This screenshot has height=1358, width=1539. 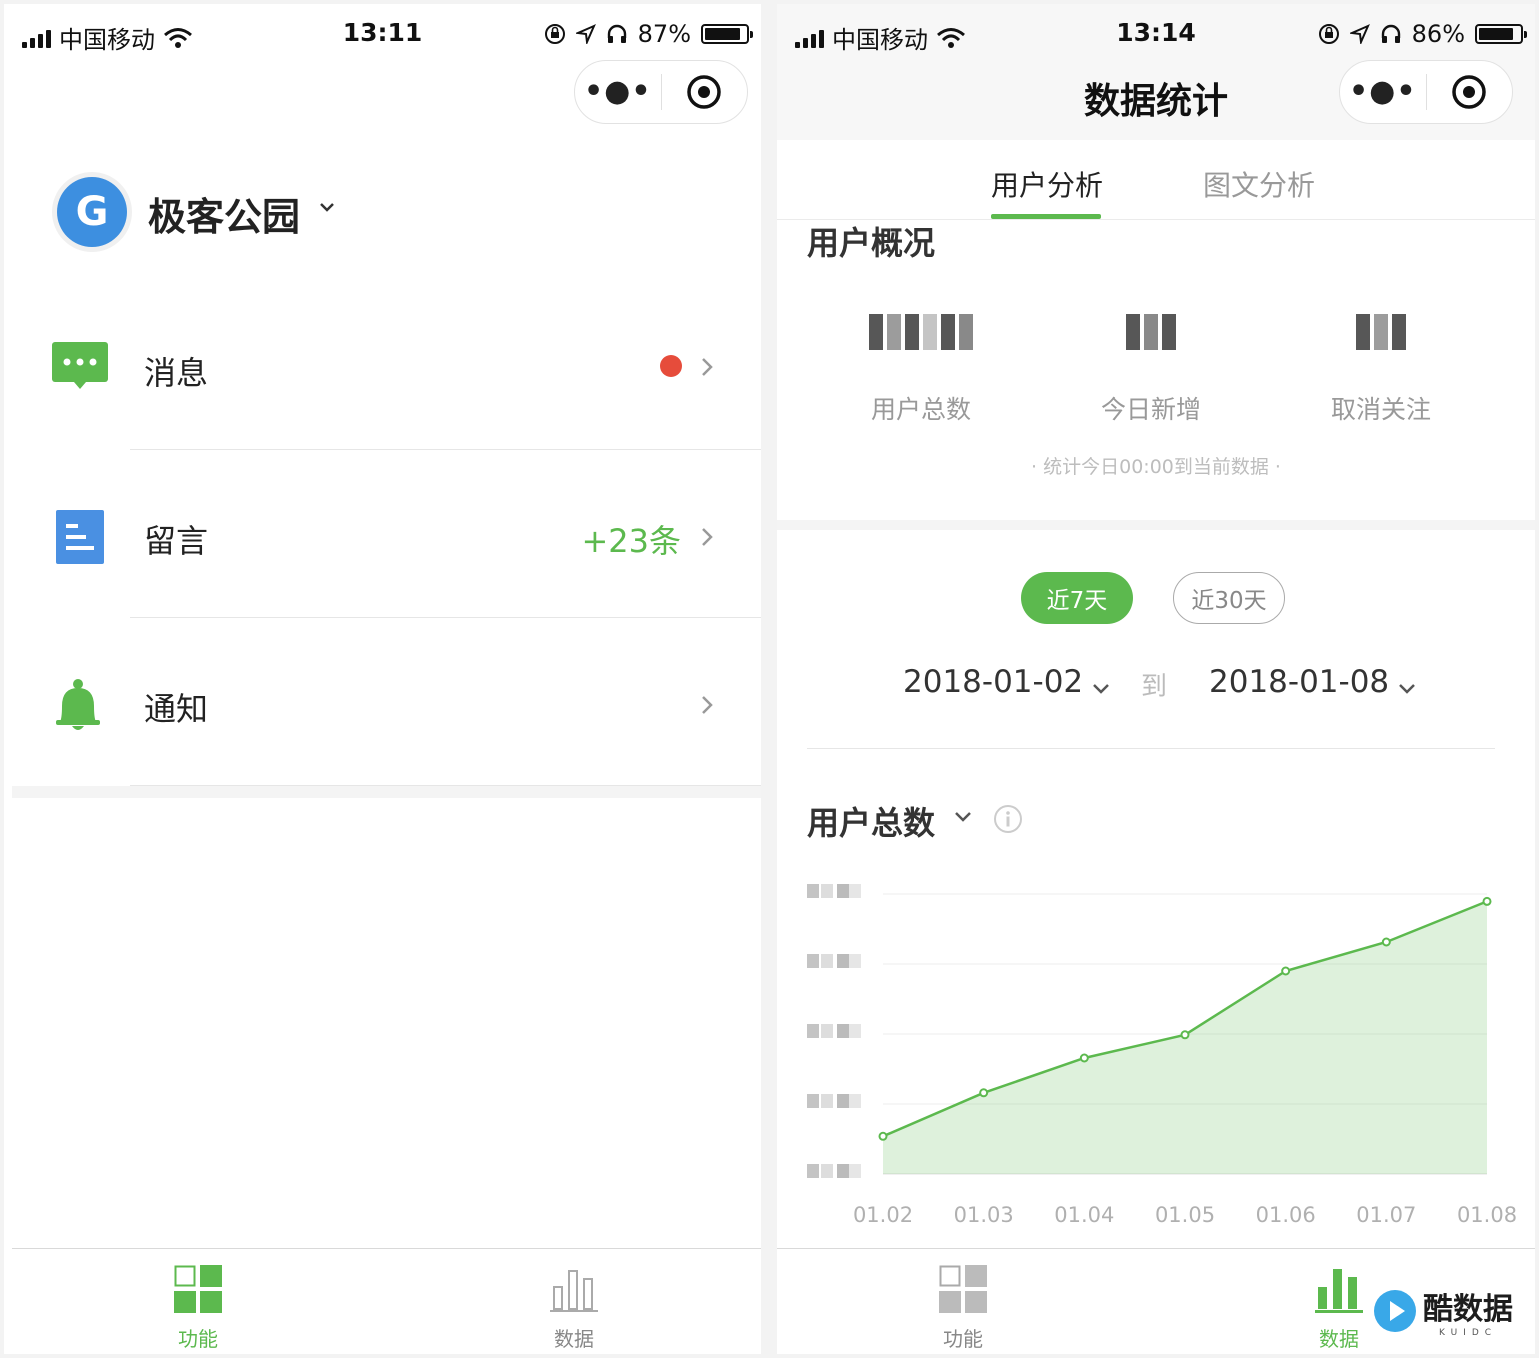 What do you see at coordinates (1380, 409) in the screenshot?
I see `stat-label: 取消关注` at bounding box center [1380, 409].